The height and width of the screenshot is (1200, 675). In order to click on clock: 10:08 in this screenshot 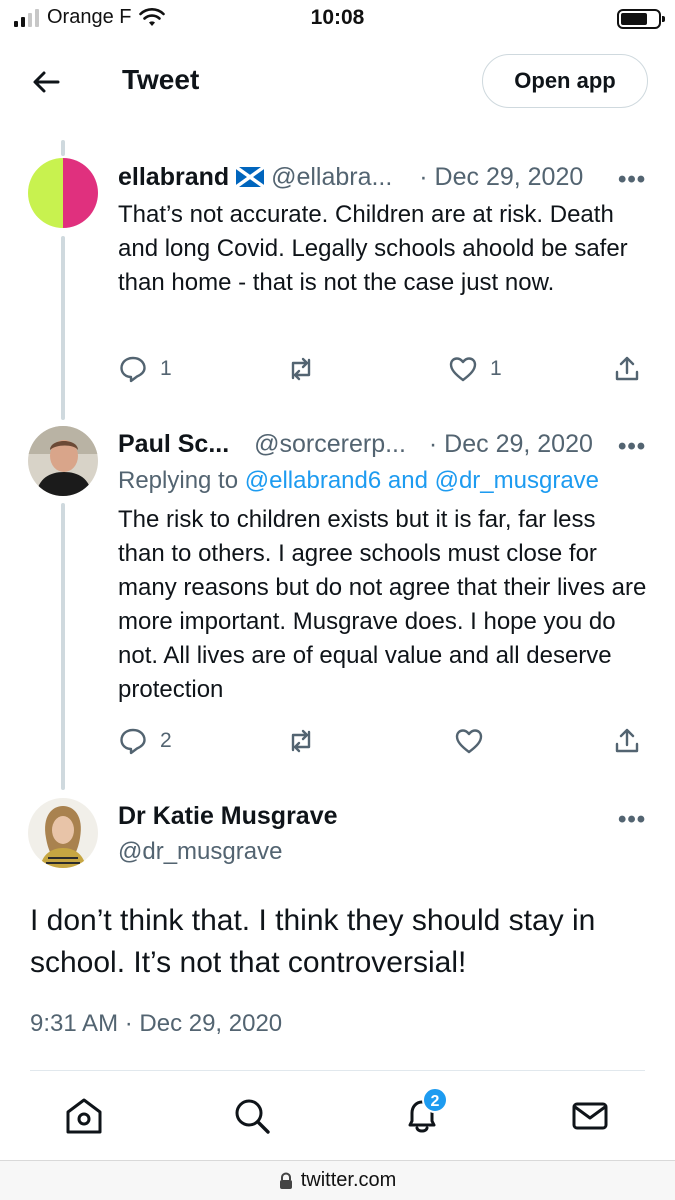, I will do `click(337, 17)`.